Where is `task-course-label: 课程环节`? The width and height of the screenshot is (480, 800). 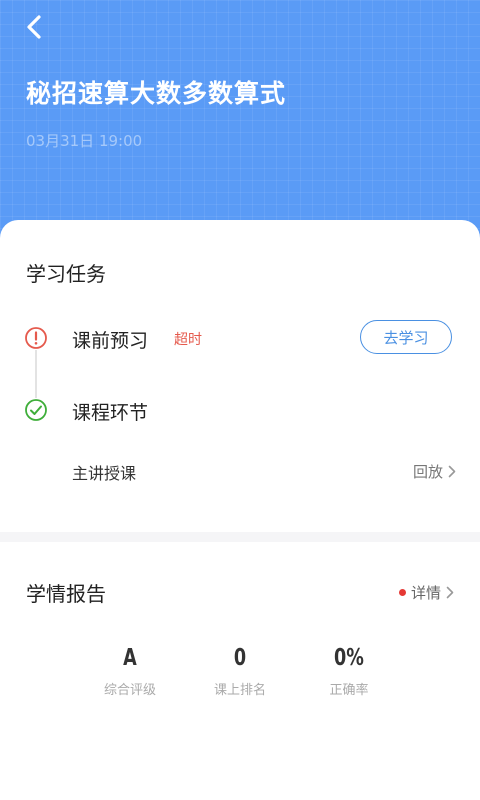 task-course-label: 课程环节 is located at coordinates (110, 413).